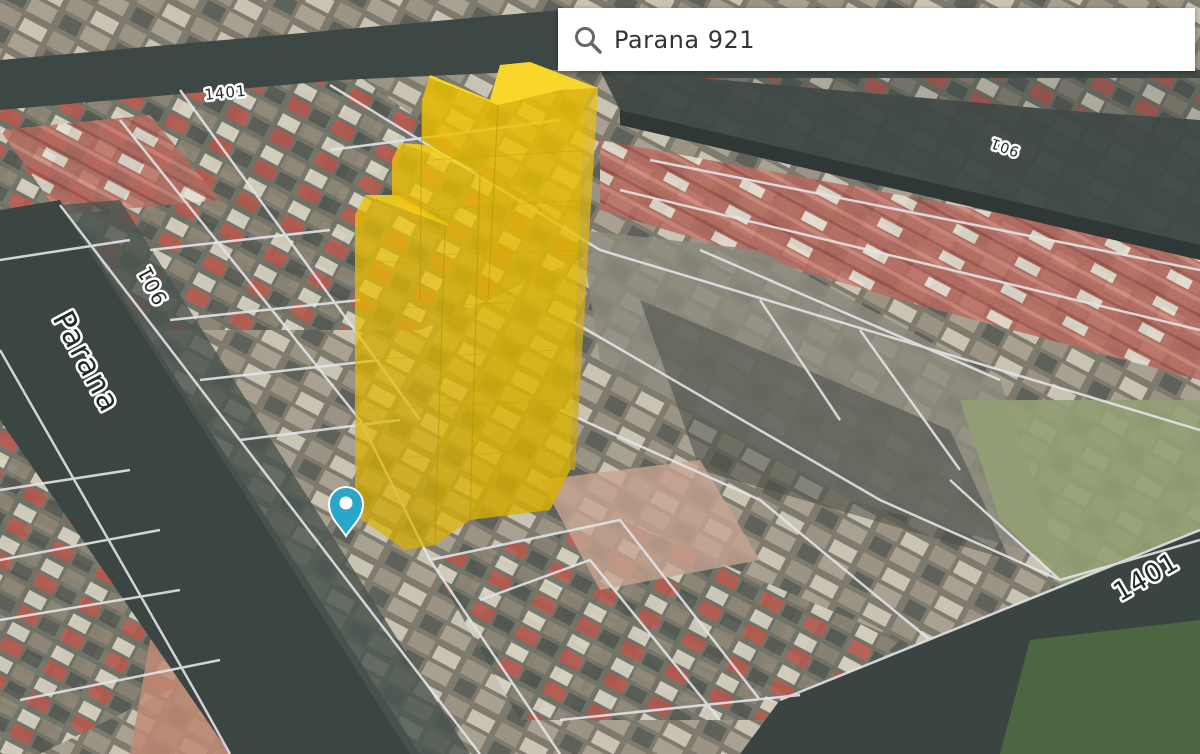  I want to click on search-bar, so click(876, 39).